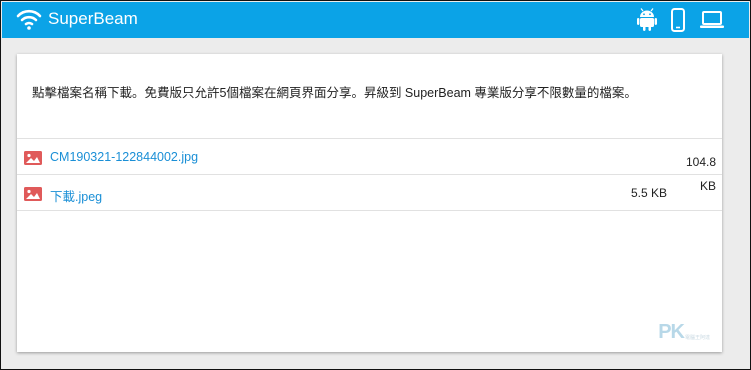  I want to click on file-size: 5.5 KB, so click(648, 193).